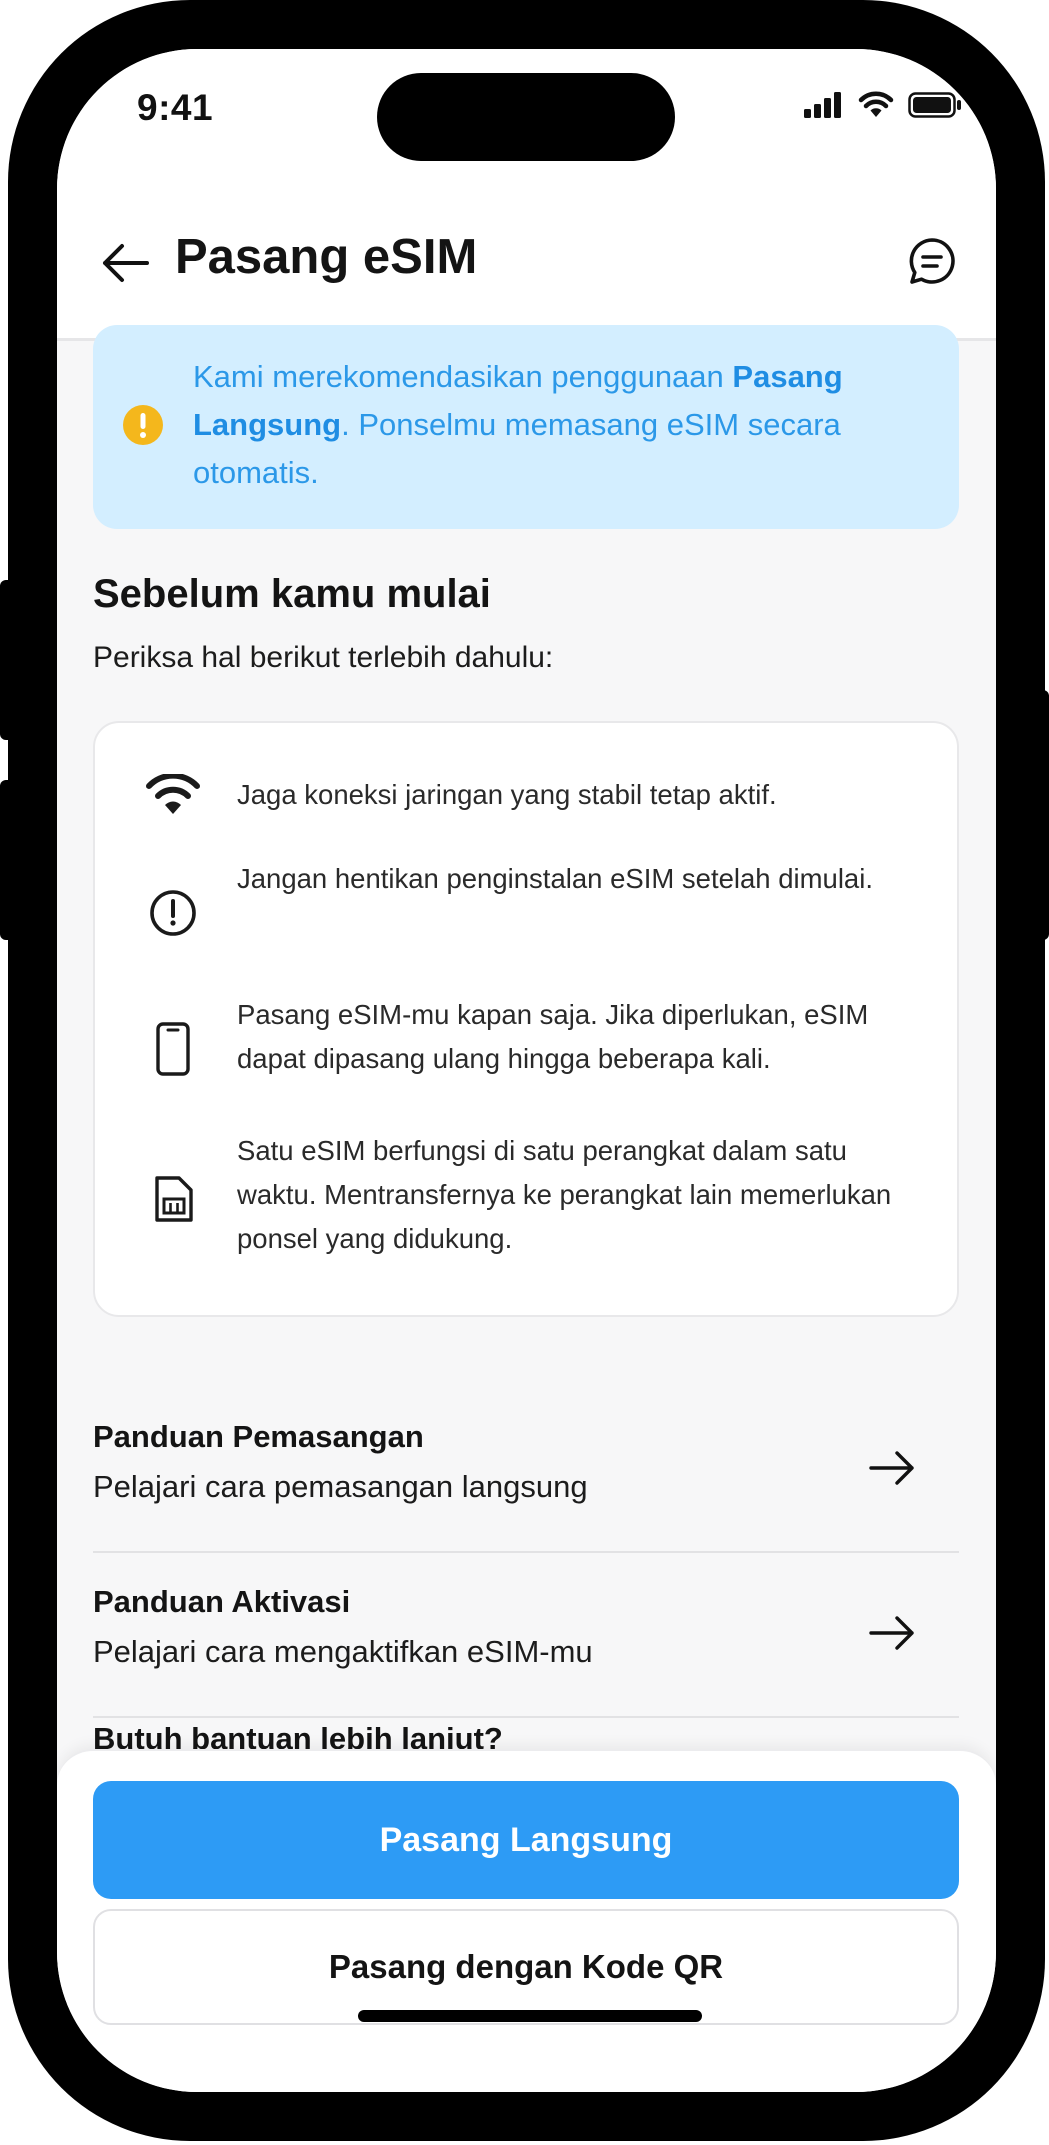 The height and width of the screenshot is (2145, 1049). Describe the element at coordinates (935, 107) in the screenshot. I see `battery-icon` at that location.